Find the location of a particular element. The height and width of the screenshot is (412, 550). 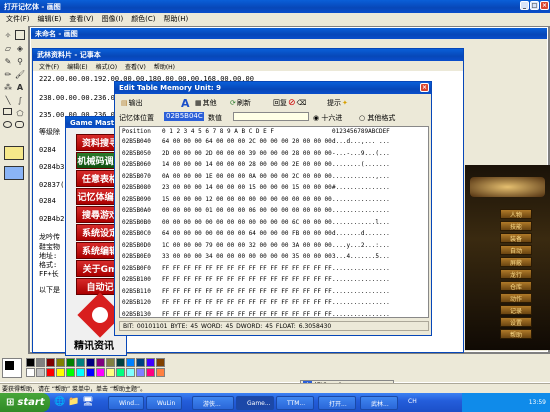

export-tool: ▤ 输出 is located at coordinates (132, 103).